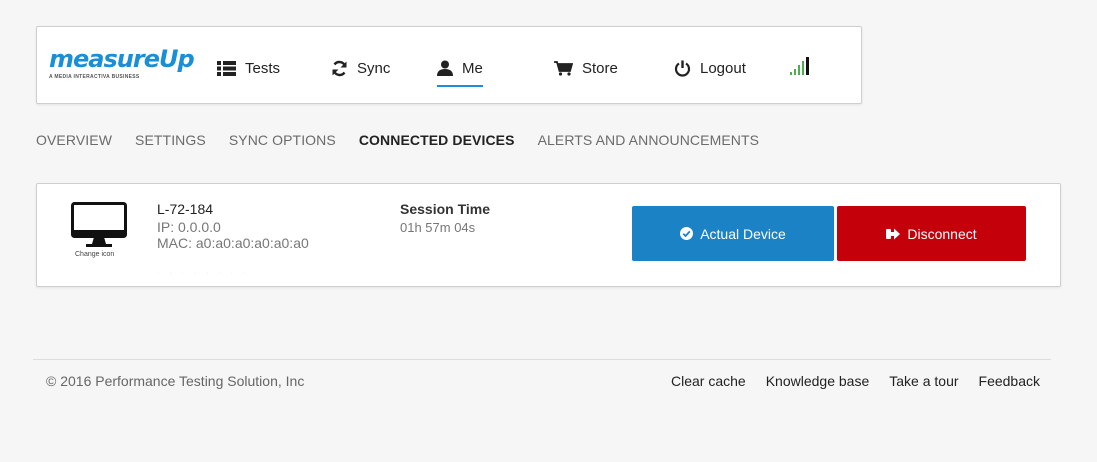  Describe the element at coordinates (472, 68) in the screenshot. I see `nav-me-label: Me` at that location.